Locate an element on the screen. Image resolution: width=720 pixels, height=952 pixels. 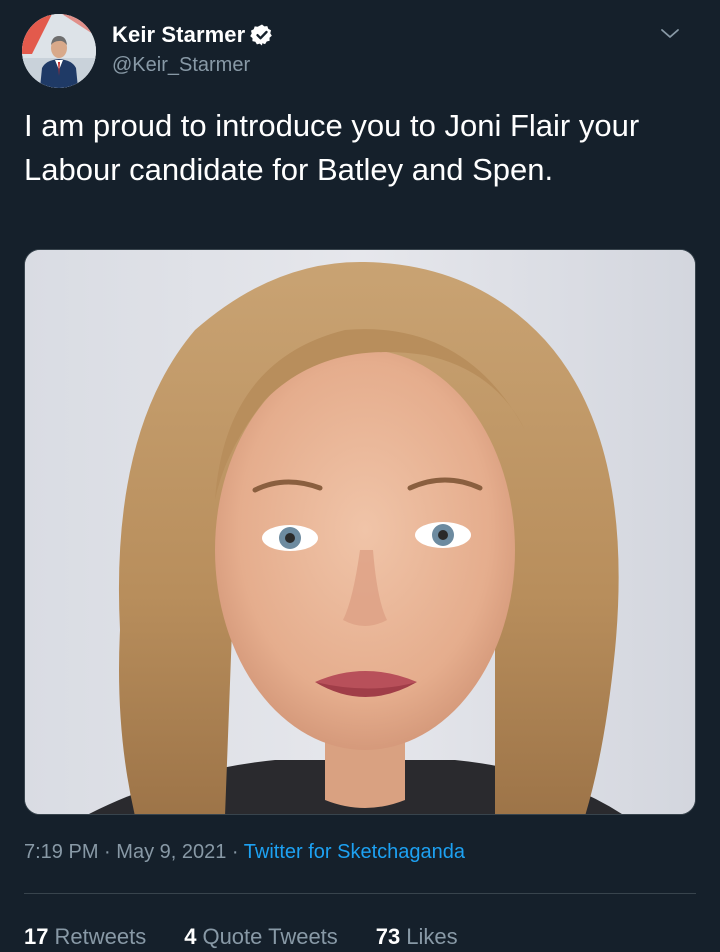
verified-badge-icon is located at coordinates (262, 35).